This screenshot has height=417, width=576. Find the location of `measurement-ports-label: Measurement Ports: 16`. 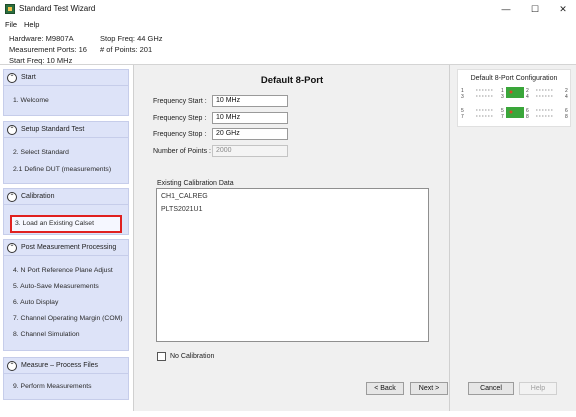

measurement-ports-label: Measurement Ports: 16 is located at coordinates (48, 49).